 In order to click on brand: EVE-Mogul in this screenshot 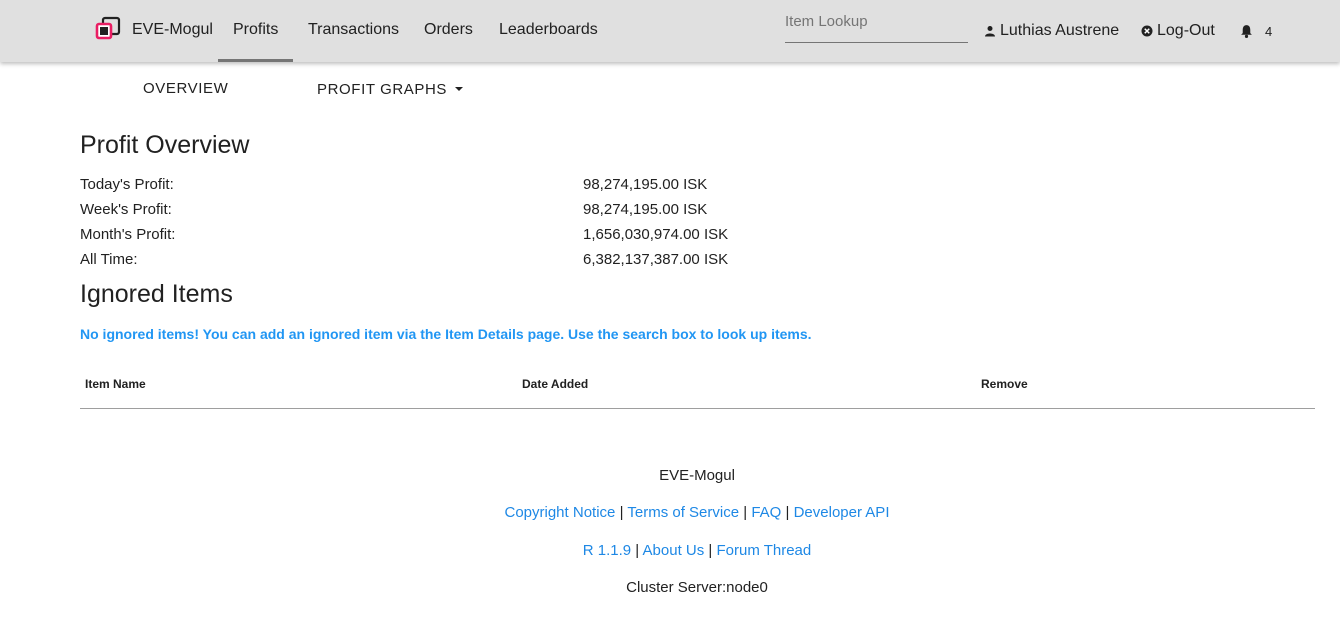, I will do `click(153, 30)`.